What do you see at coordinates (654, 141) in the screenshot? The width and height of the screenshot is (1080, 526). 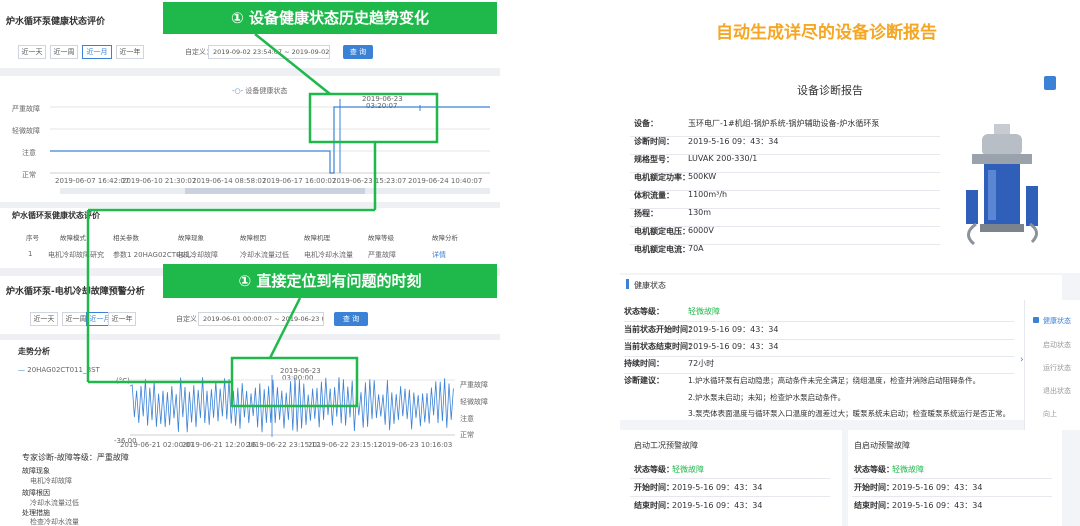 I see `info-label: 诊断时间：` at bounding box center [654, 141].